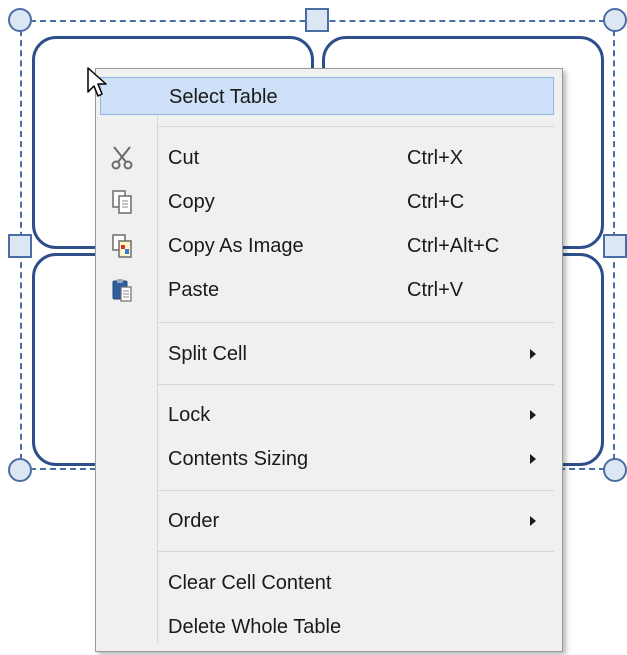 This screenshot has height=655, width=627. Describe the element at coordinates (122, 290) in the screenshot. I see `paste-icon` at that location.